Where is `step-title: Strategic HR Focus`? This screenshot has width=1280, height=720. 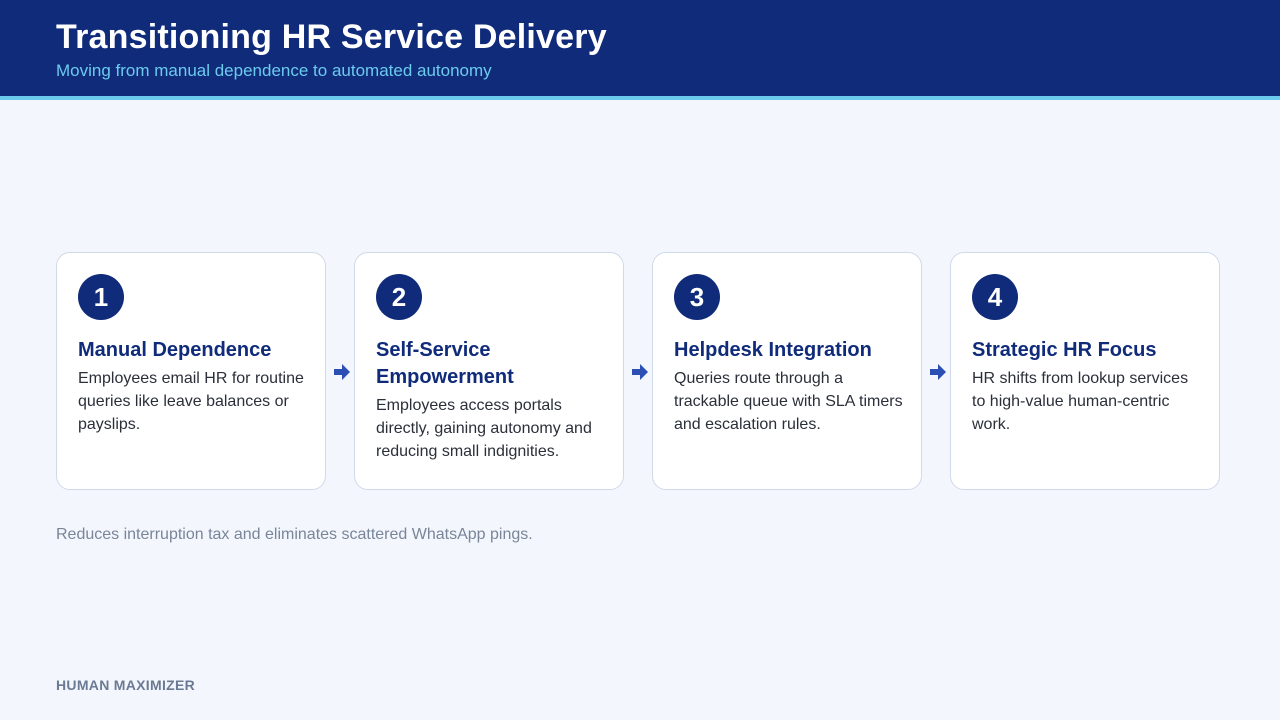 step-title: Strategic HR Focus is located at coordinates (1064, 350).